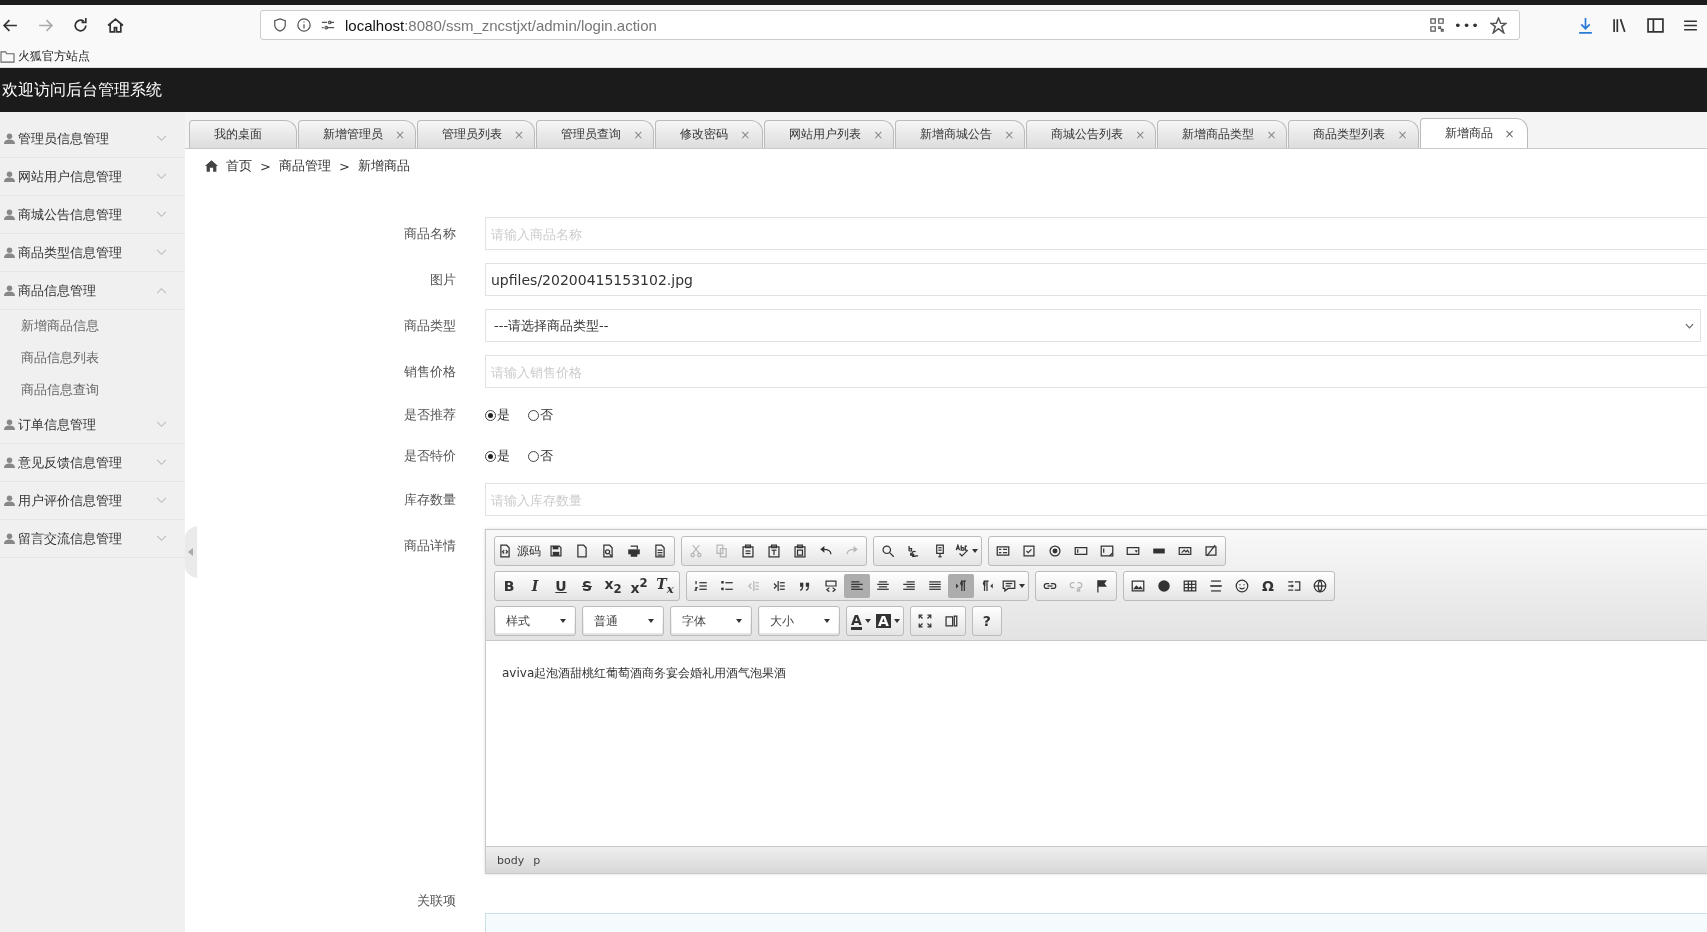  What do you see at coordinates (1509, 133) in the screenshot?
I see `tab-close-button: ×` at bounding box center [1509, 133].